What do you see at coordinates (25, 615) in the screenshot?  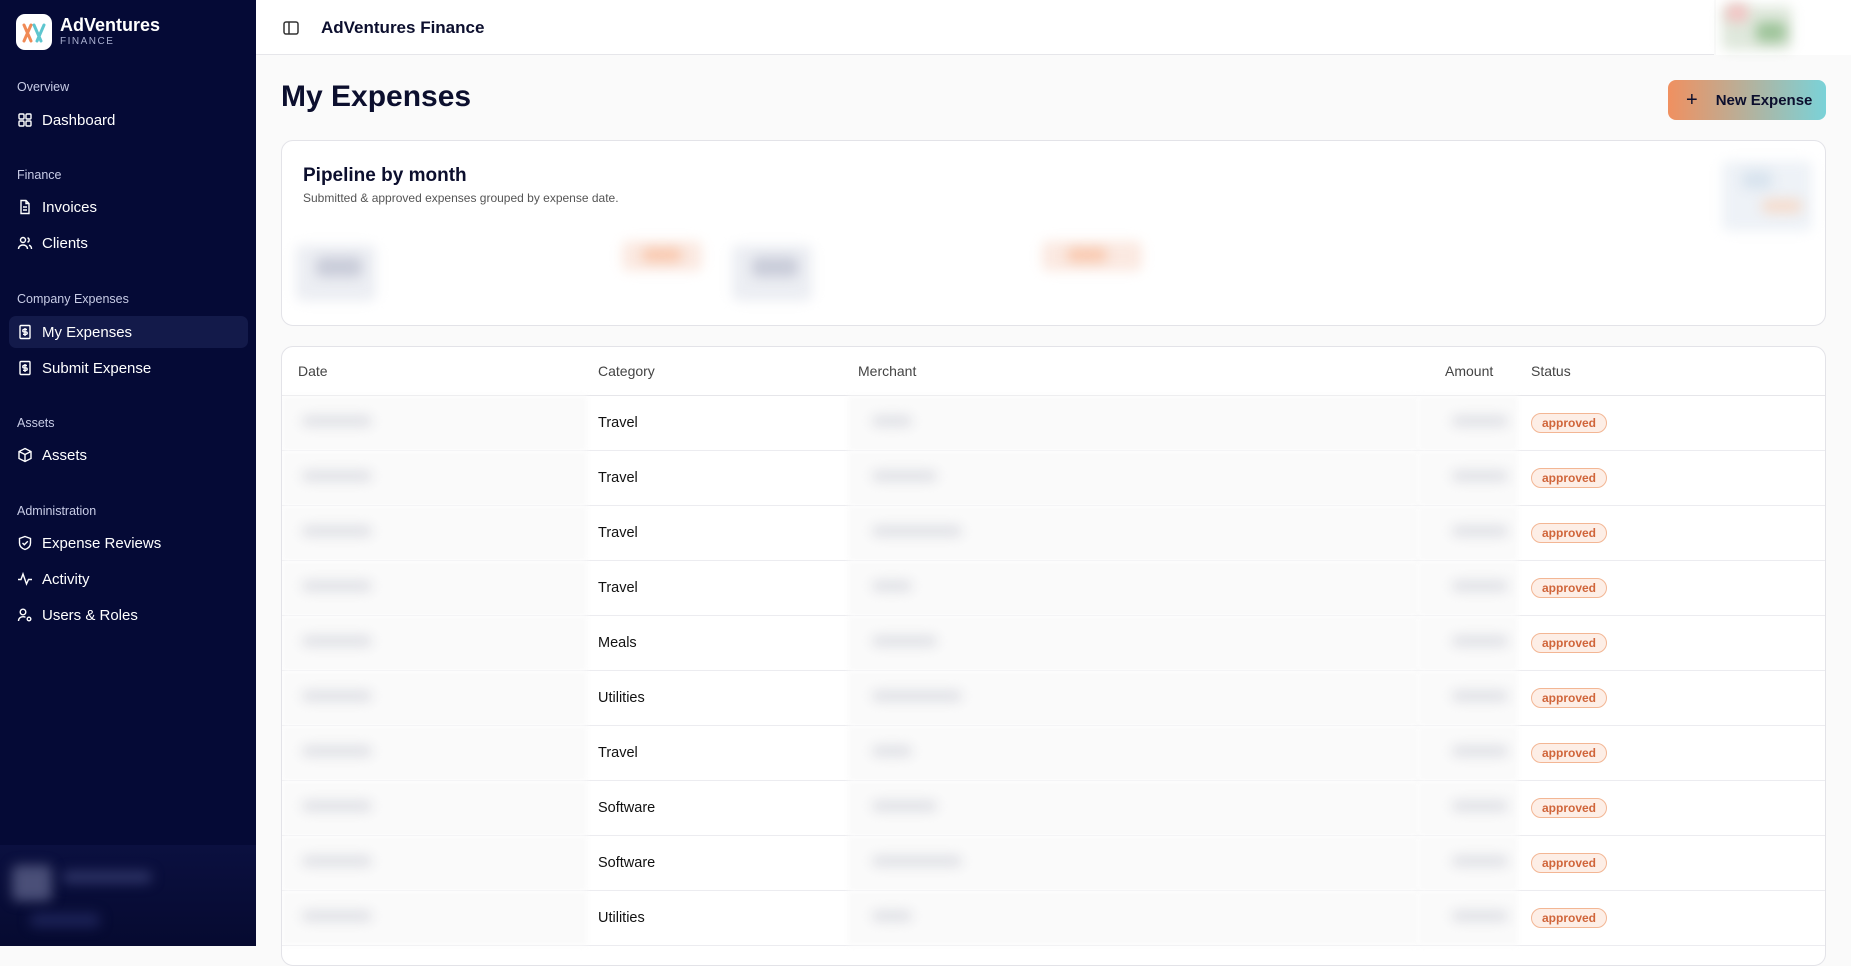 I see `user-cog-icon` at bounding box center [25, 615].